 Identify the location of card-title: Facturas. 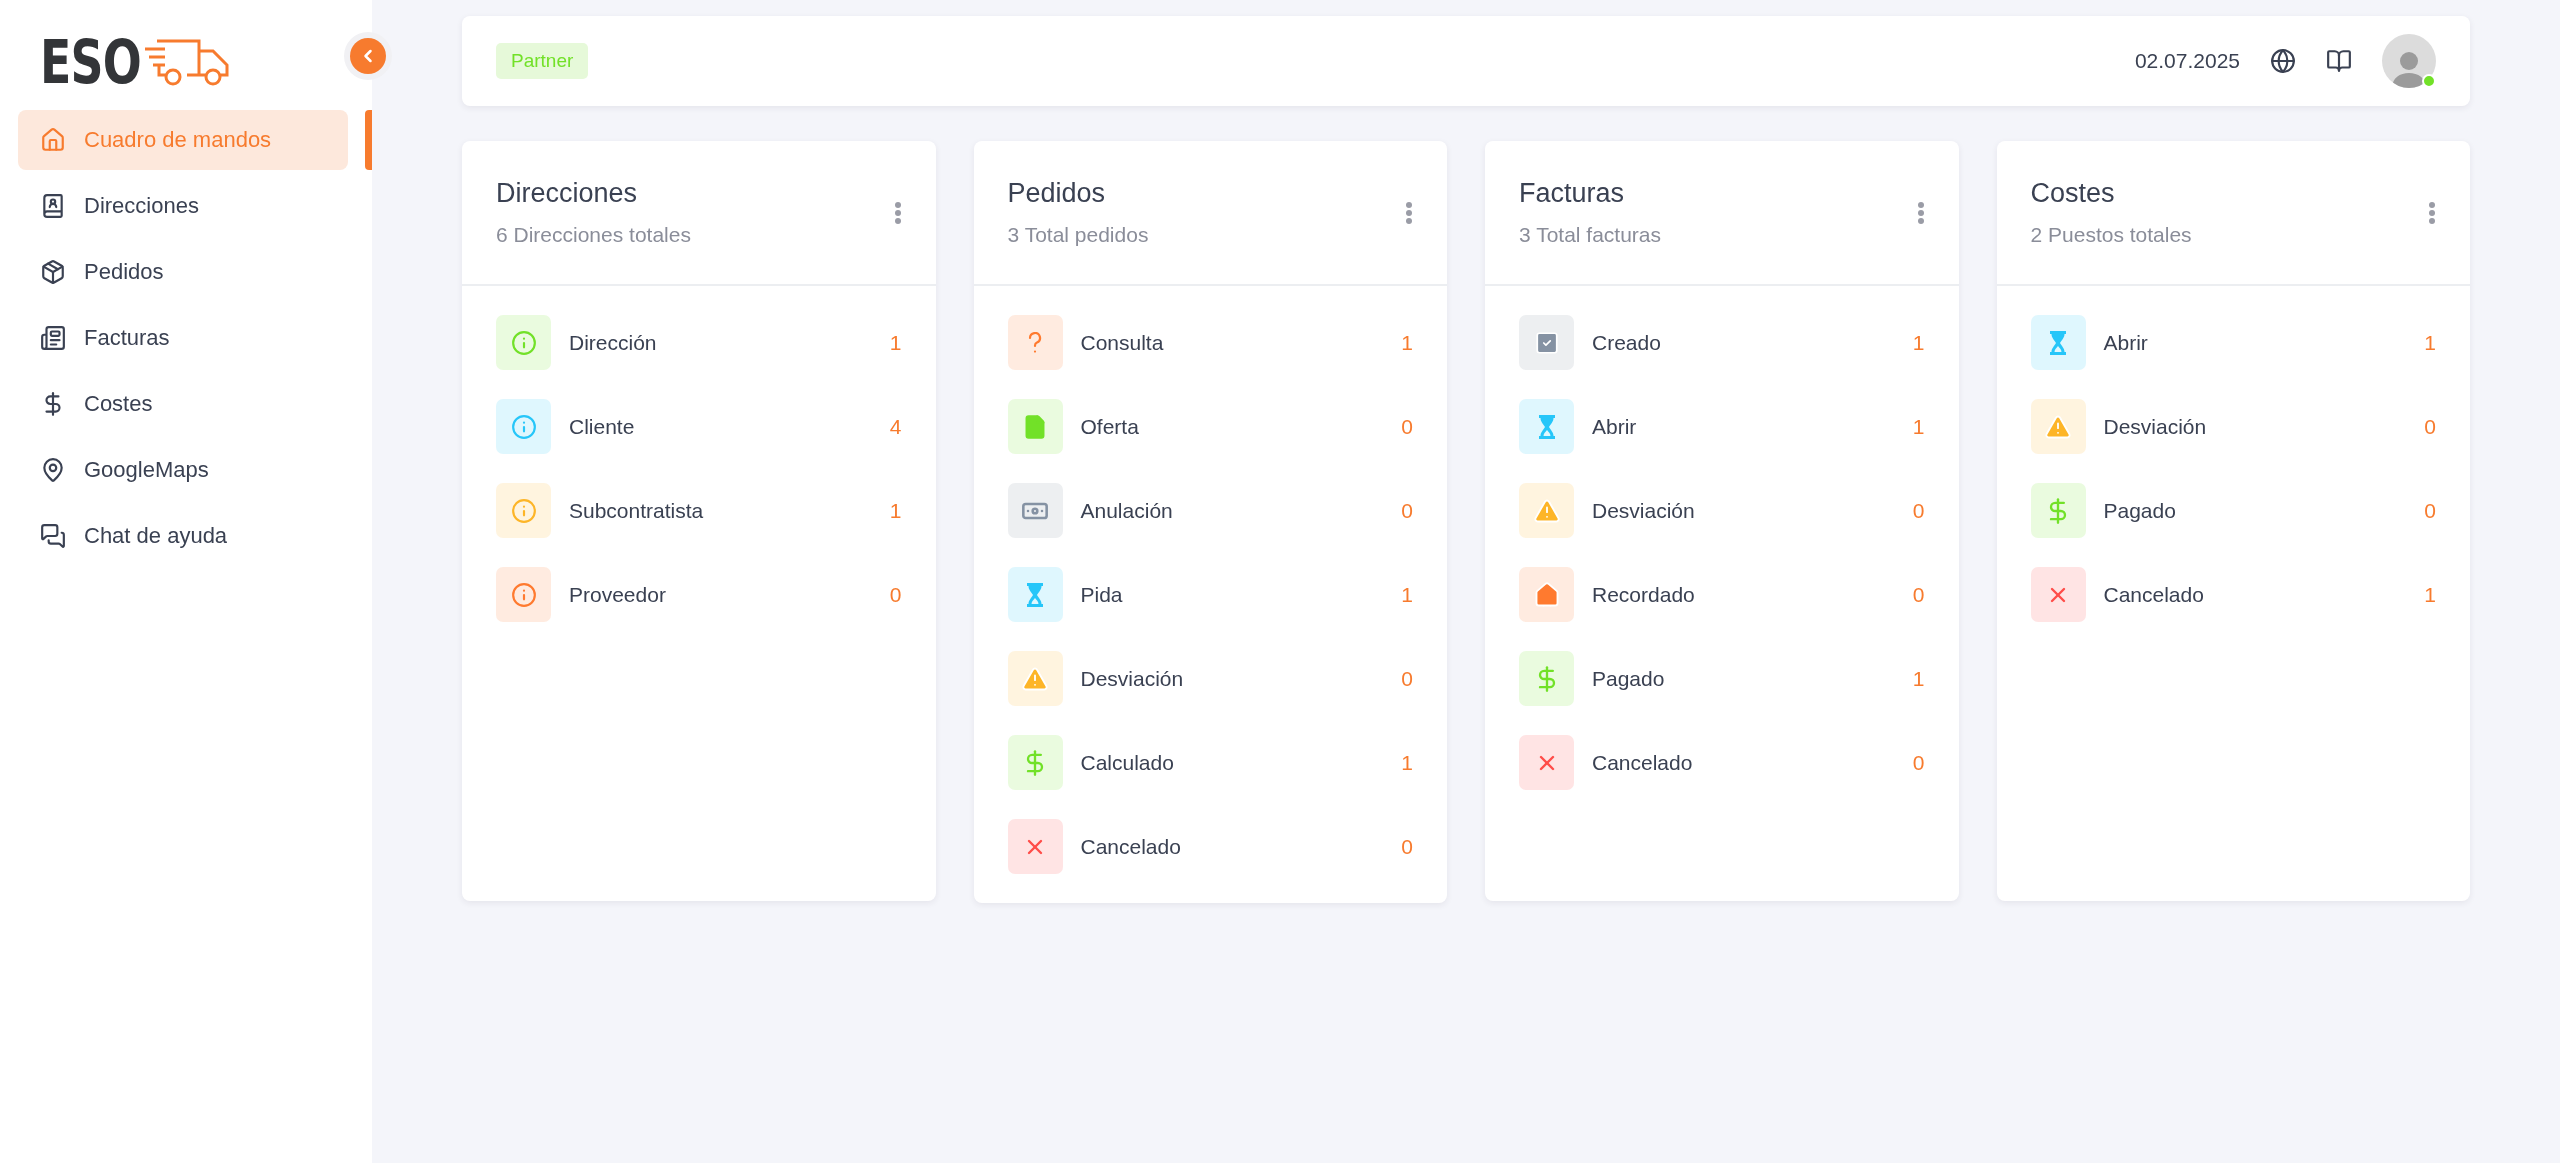
(1572, 193).